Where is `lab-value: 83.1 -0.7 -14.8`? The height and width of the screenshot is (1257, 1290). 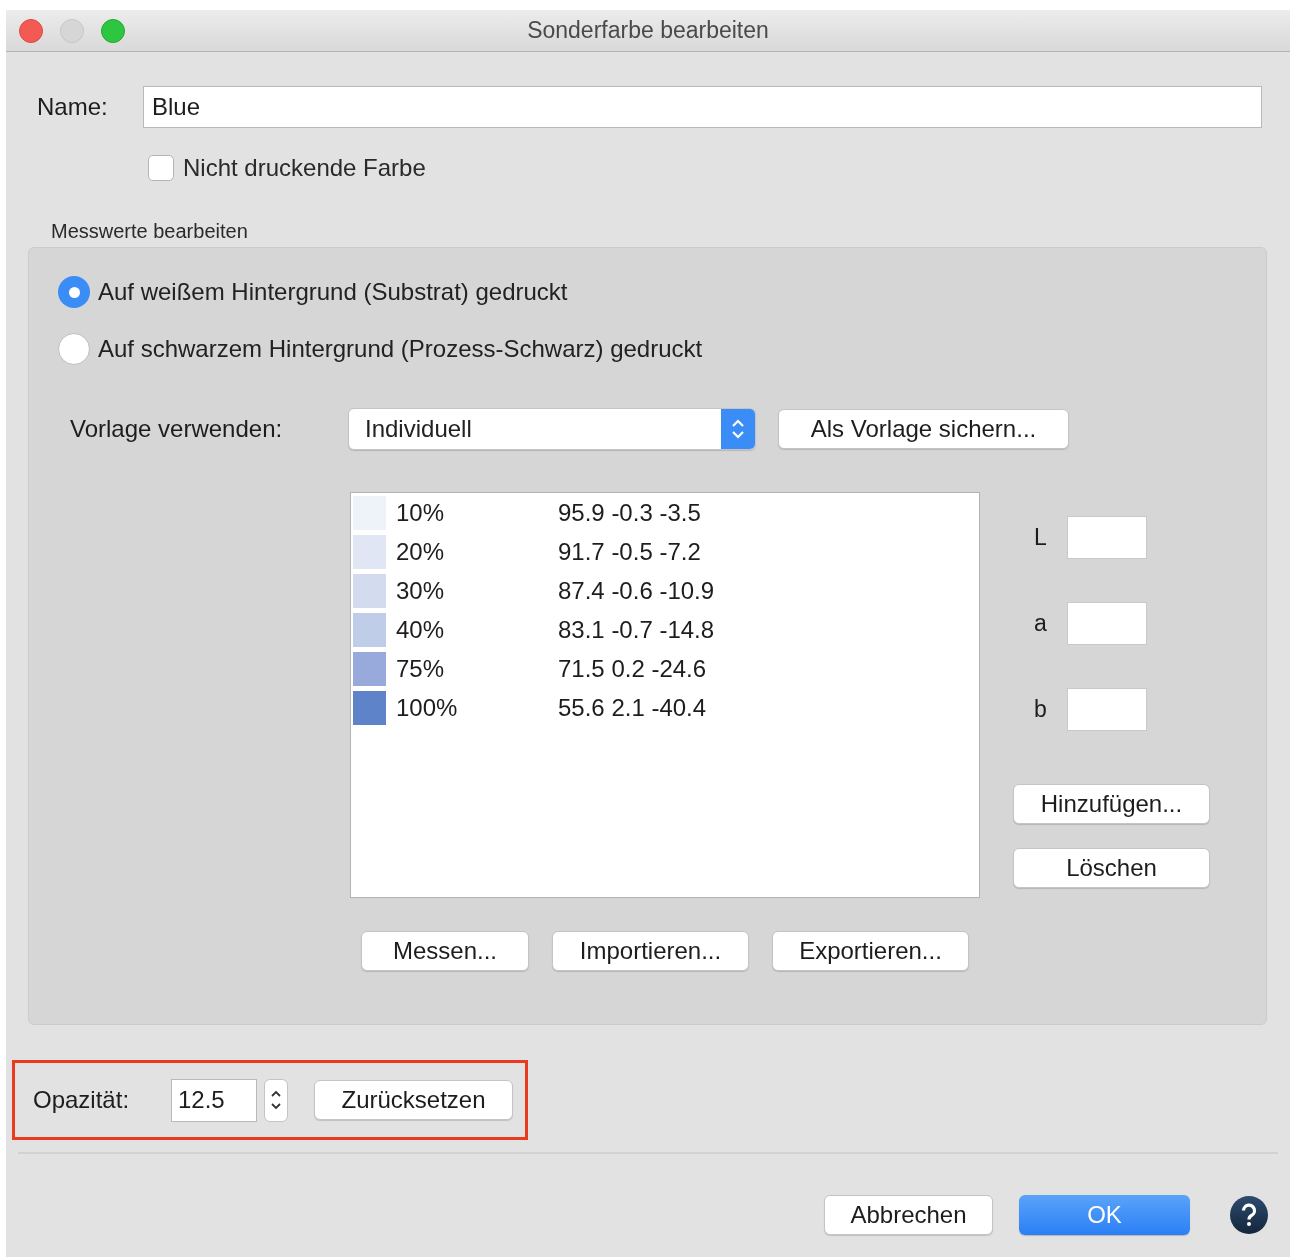
lab-value: 83.1 -0.7 -14.8 is located at coordinates (636, 630).